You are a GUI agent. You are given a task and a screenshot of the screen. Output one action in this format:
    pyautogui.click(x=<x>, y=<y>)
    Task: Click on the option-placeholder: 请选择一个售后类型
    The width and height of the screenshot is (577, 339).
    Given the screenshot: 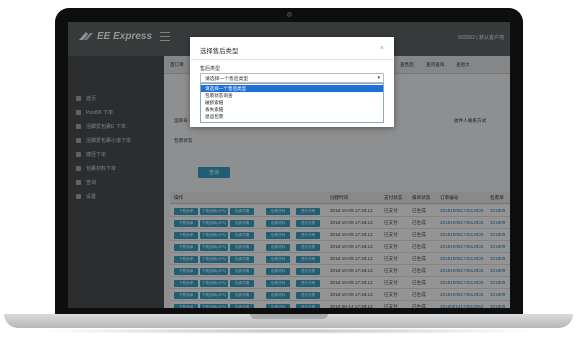 What is the action you would take?
    pyautogui.click(x=292, y=88)
    